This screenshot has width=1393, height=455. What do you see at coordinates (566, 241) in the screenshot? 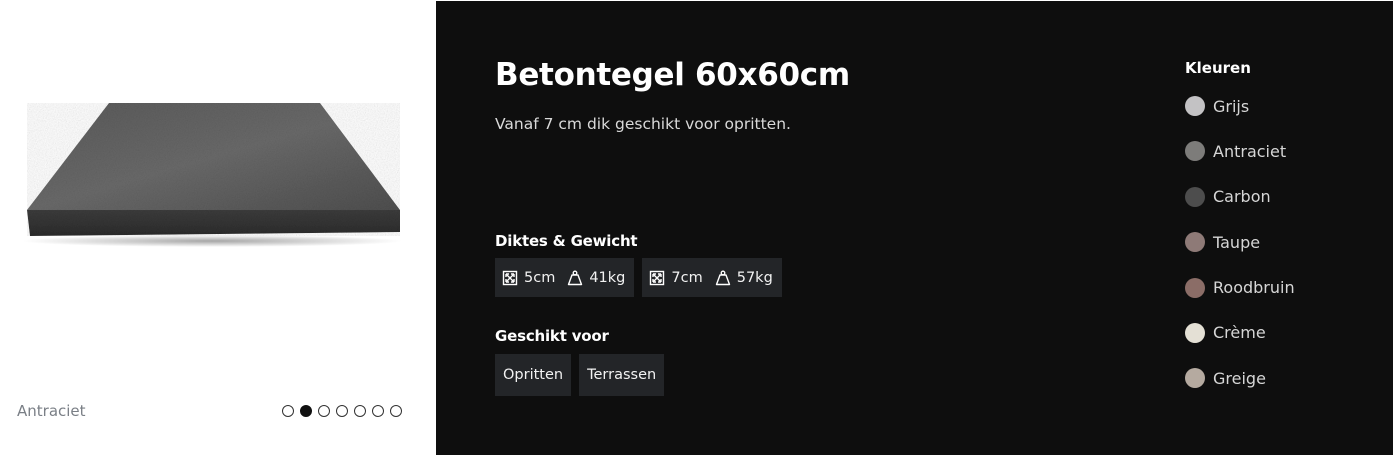
I see `specs-heading: Diktes & Gewicht` at bounding box center [566, 241].